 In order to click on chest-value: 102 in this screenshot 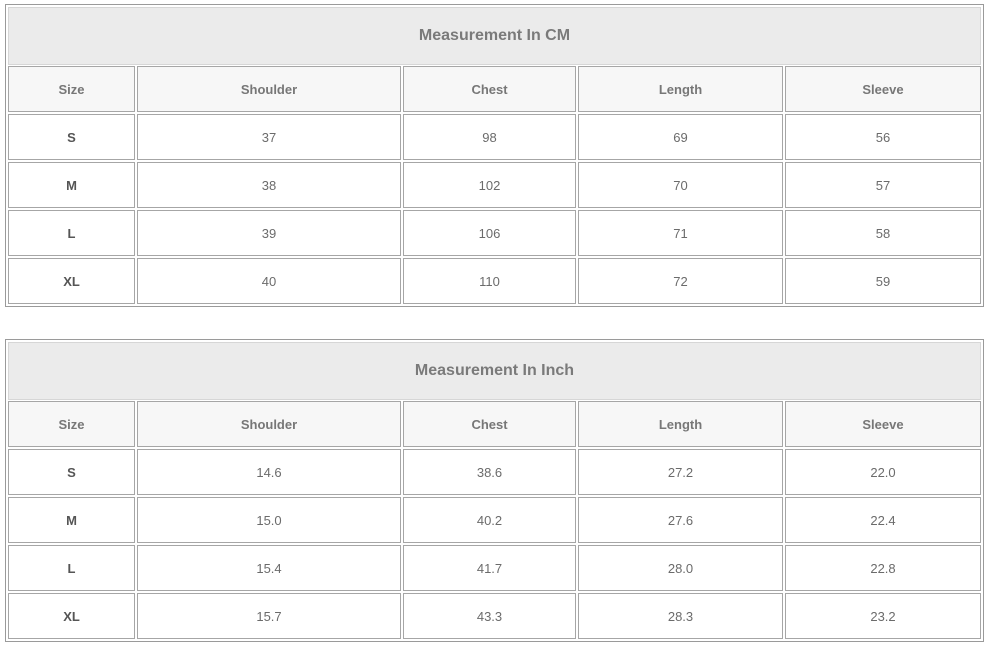, I will do `click(489, 185)`.